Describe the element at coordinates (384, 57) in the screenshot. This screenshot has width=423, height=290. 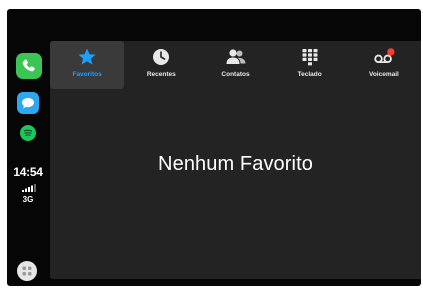
I see `voicemail-icon` at that location.